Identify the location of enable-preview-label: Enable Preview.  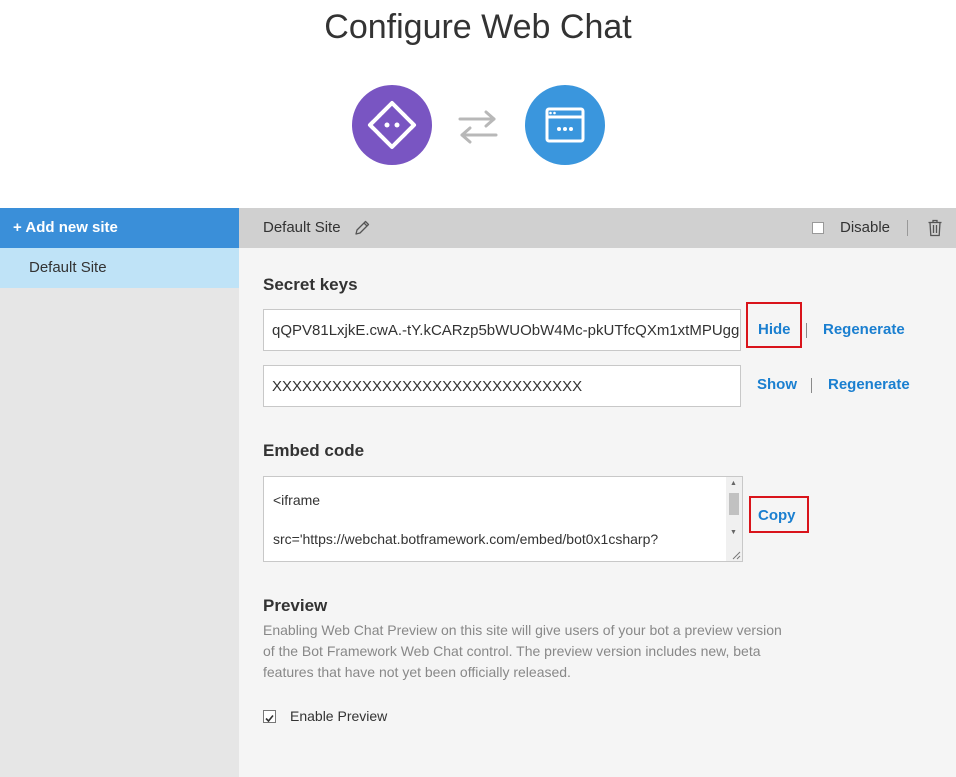
(339, 716).